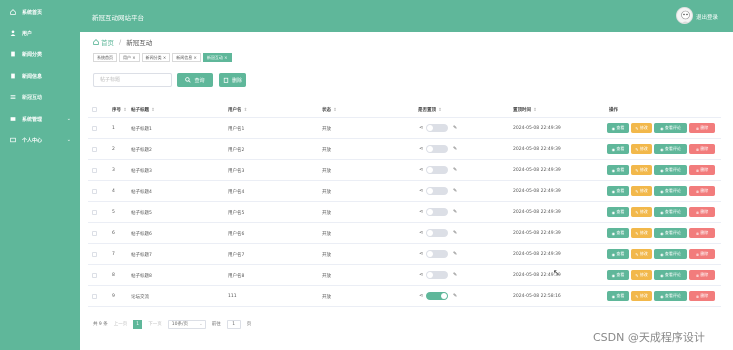  What do you see at coordinates (237, 110) in the screenshot?
I see `column-header-username: 用户名 ⇕` at bounding box center [237, 110].